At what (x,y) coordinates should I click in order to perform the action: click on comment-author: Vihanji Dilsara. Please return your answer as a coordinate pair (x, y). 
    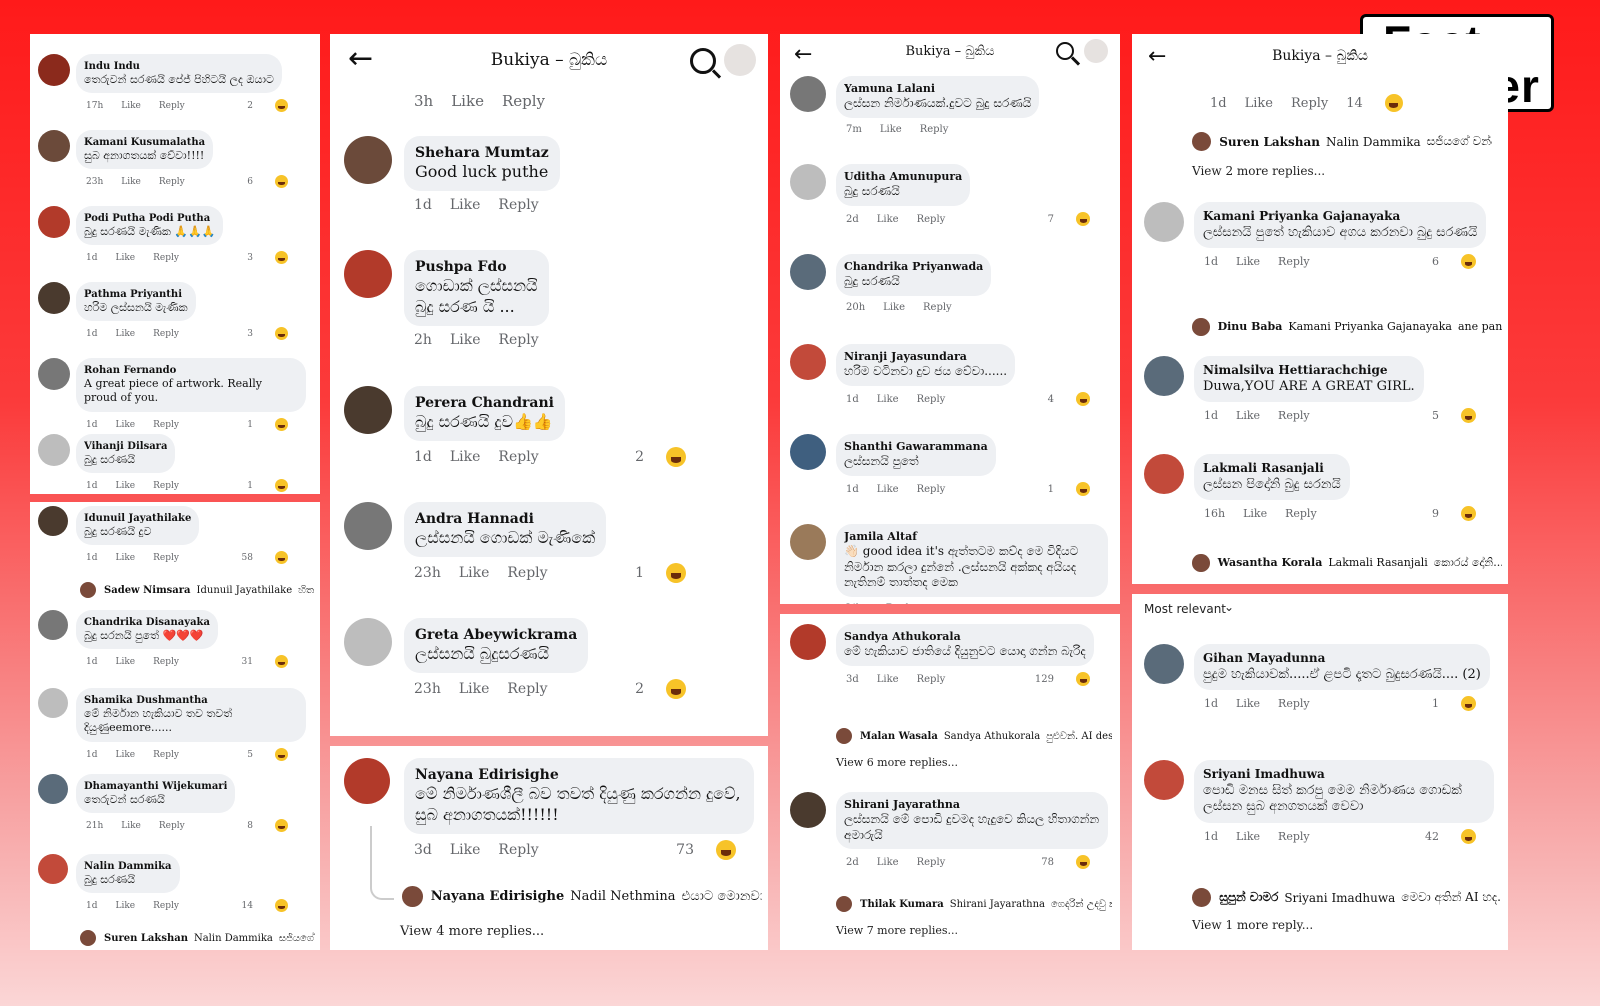
    Looking at the image, I should click on (125, 446).